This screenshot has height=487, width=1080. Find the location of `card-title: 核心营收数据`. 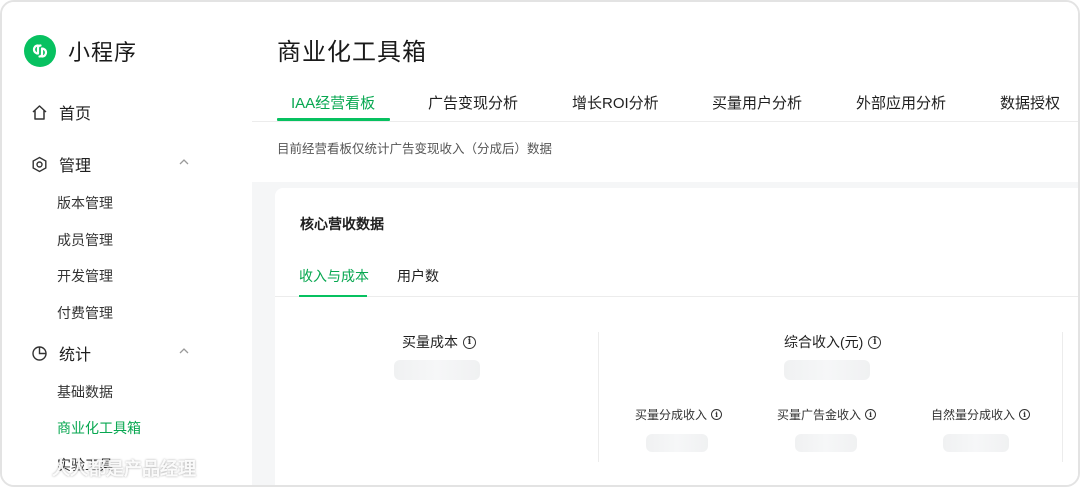

card-title: 核心营收数据 is located at coordinates (342, 224).